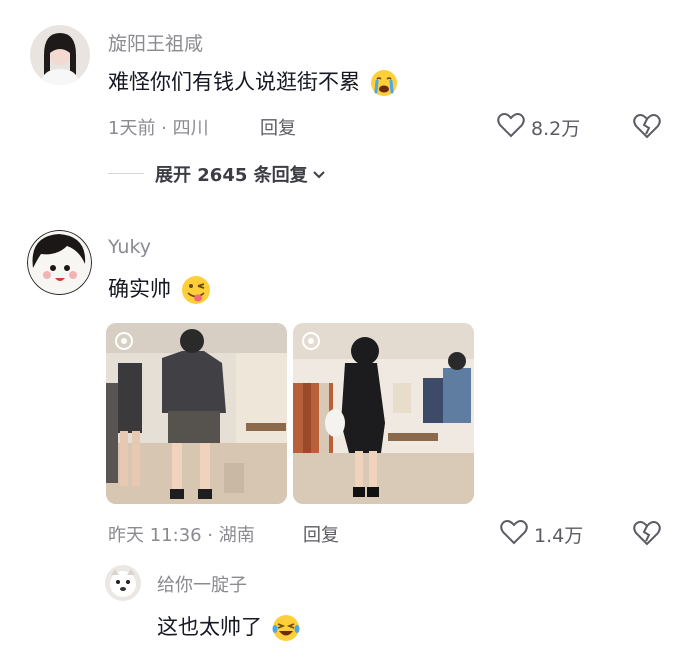 The height and width of the screenshot is (658, 690). I want to click on chevron-down-icon, so click(319, 174).